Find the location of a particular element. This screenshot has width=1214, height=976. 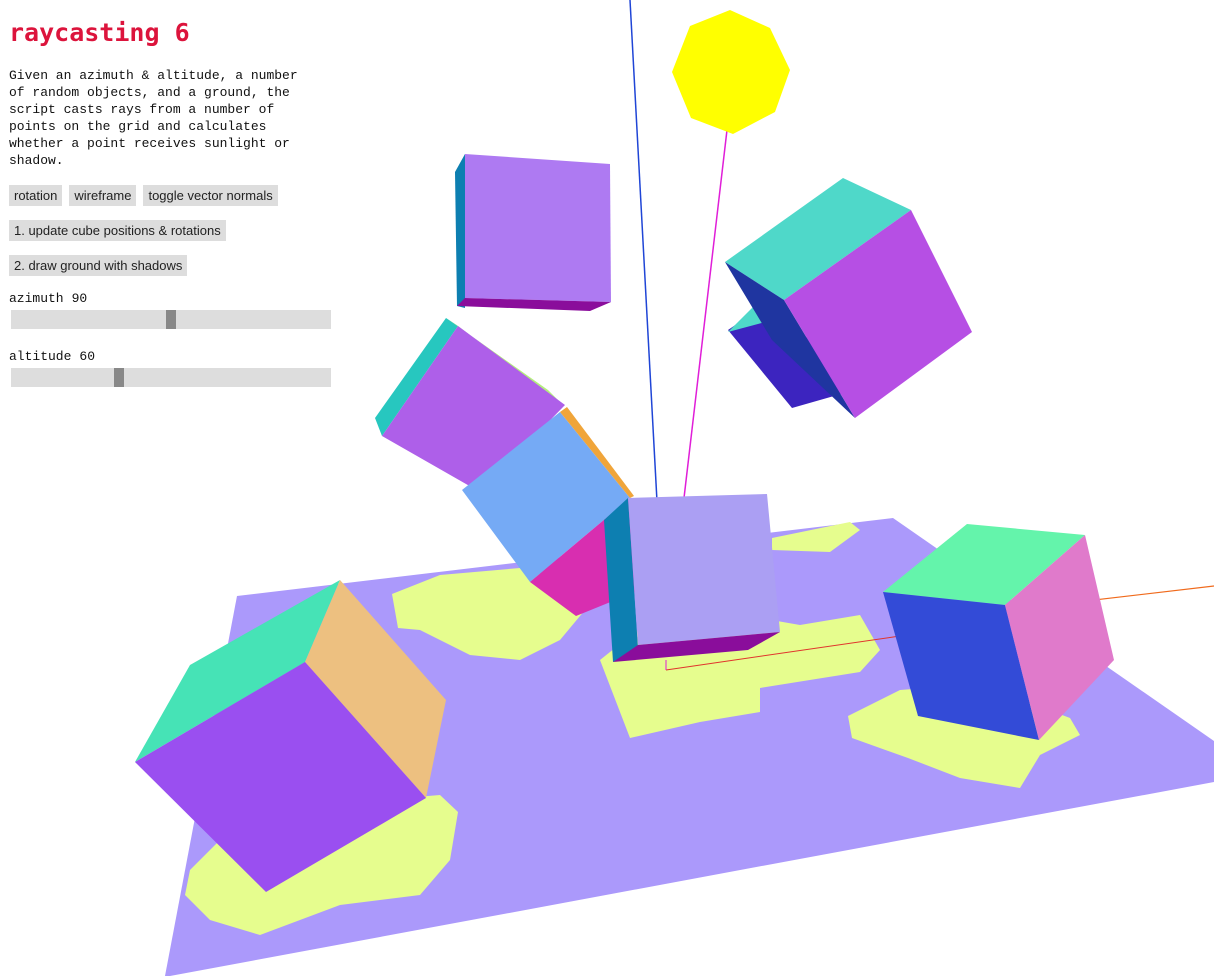

azimuth-slider-thumb is located at coordinates (171, 319).